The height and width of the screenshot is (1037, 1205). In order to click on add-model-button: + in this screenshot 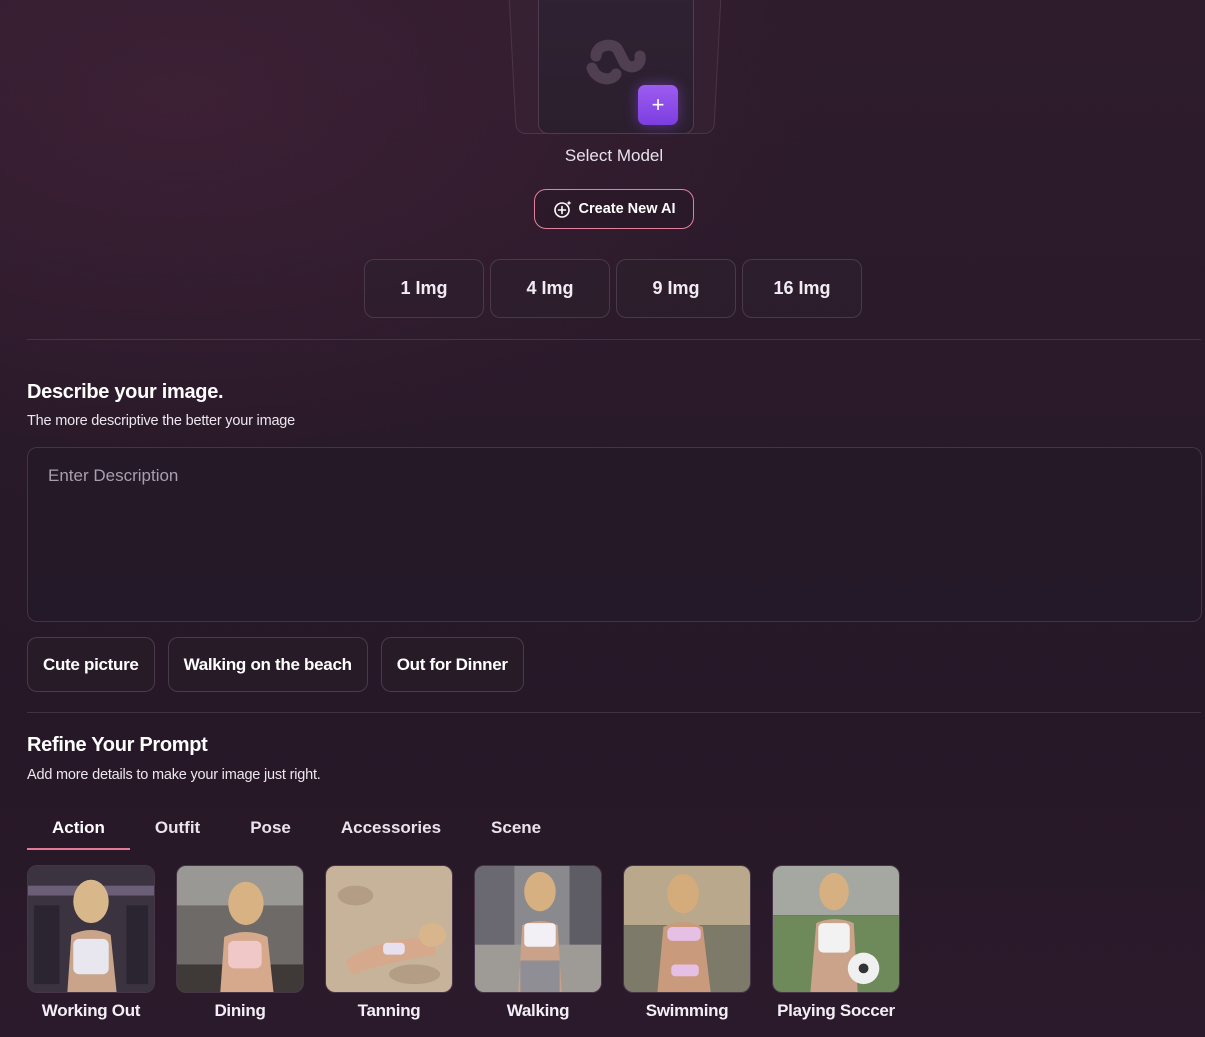, I will do `click(658, 105)`.